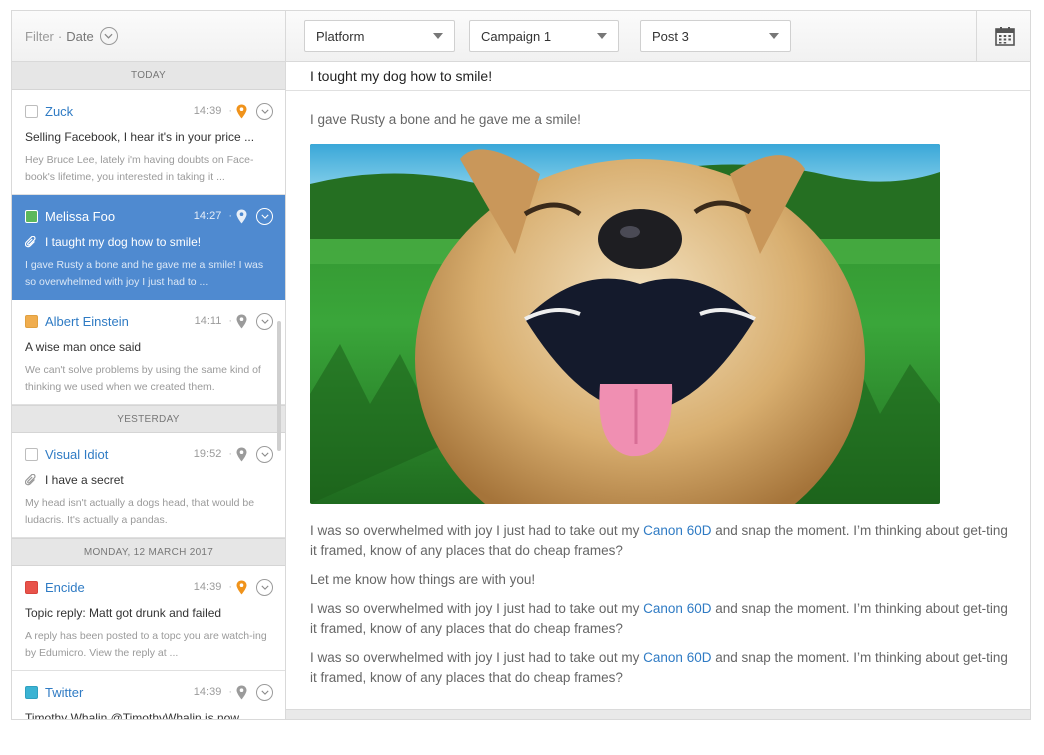  Describe the element at coordinates (670, 36) in the screenshot. I see `post-select-value: Post 3` at that location.